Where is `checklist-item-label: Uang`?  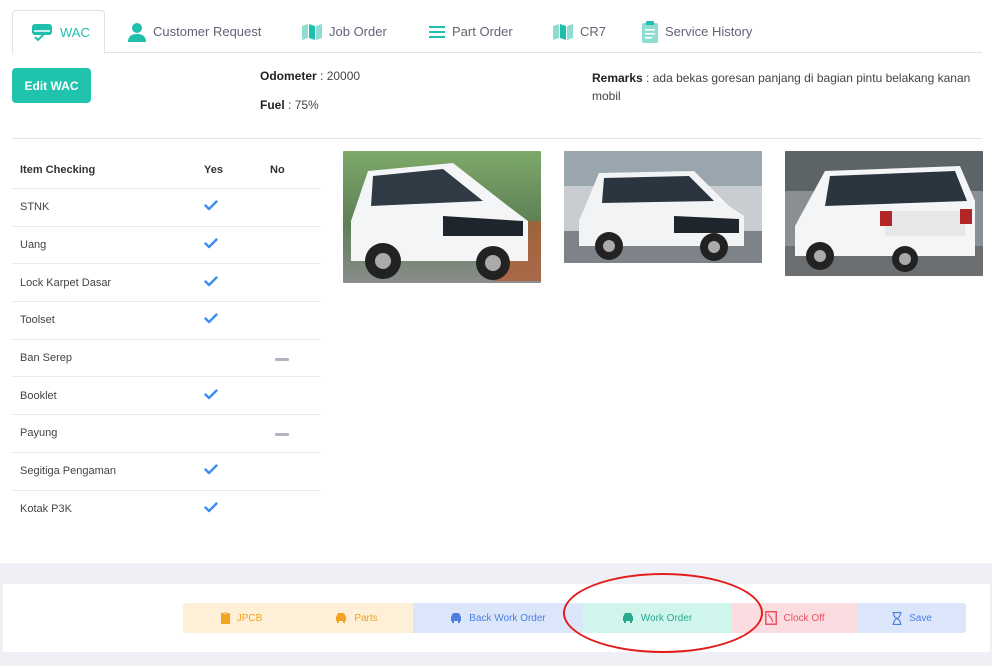
checklist-item-label: Uang is located at coordinates (33, 245).